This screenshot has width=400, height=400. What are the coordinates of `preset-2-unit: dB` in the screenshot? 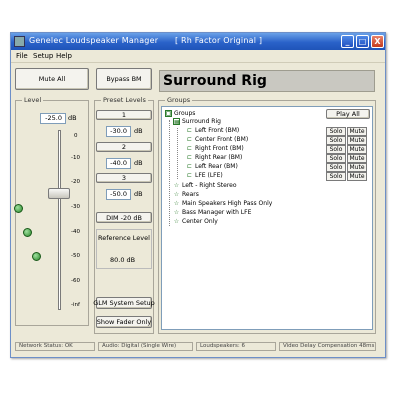 It's located at (138, 163).